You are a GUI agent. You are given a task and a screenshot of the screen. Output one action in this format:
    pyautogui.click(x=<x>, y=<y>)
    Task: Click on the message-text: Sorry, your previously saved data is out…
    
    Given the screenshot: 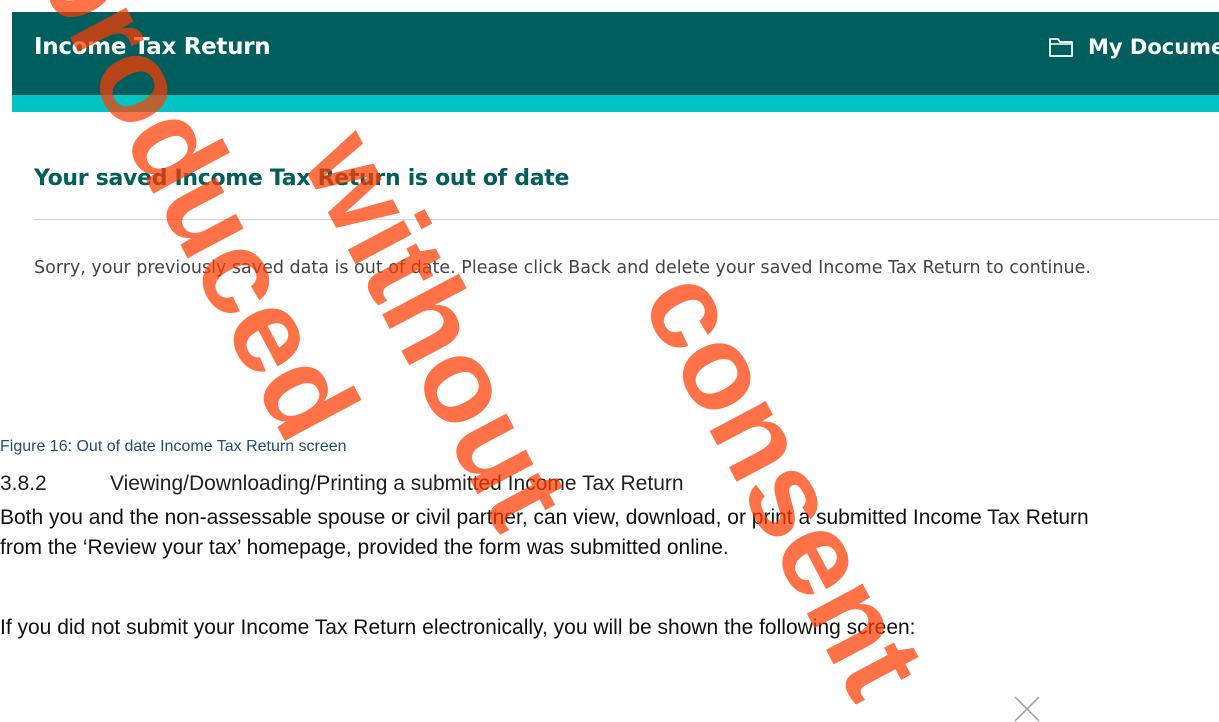 What is the action you would take?
    pyautogui.click(x=562, y=268)
    